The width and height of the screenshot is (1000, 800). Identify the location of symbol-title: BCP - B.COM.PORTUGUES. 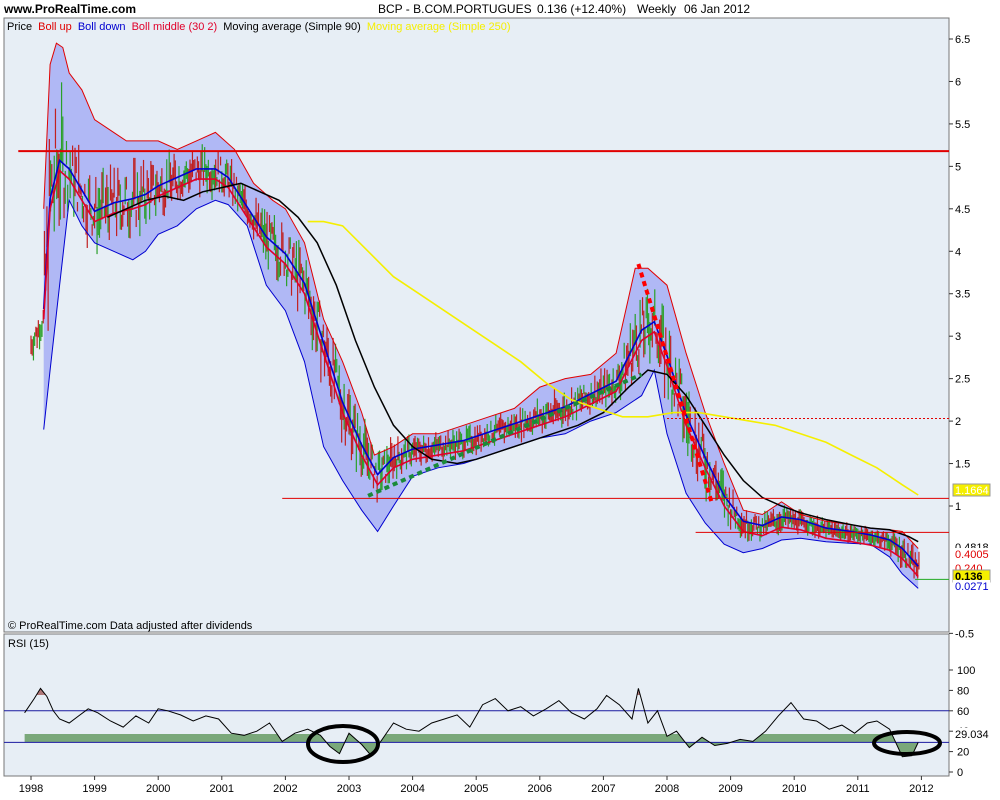
(455, 9).